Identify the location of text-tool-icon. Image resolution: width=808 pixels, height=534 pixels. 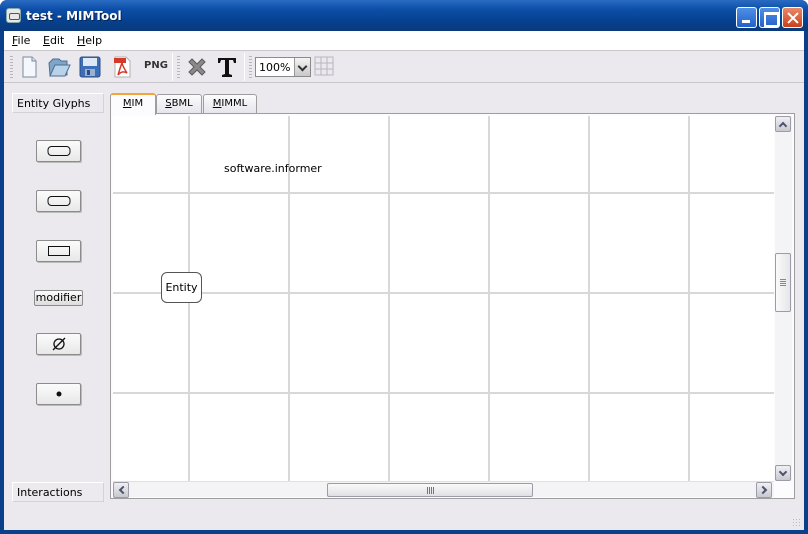
(227, 67).